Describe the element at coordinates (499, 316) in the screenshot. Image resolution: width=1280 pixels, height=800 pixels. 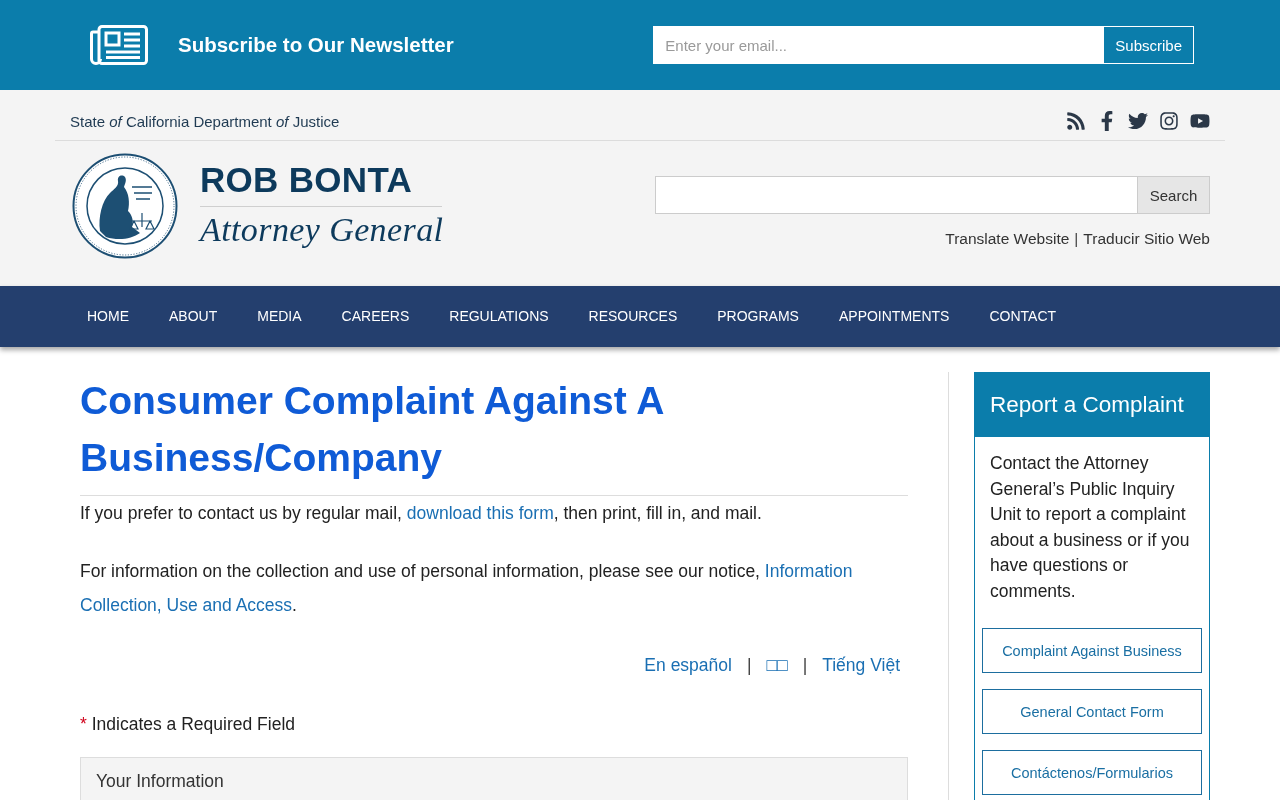
I see `nav-link: REGULATIONS` at that location.